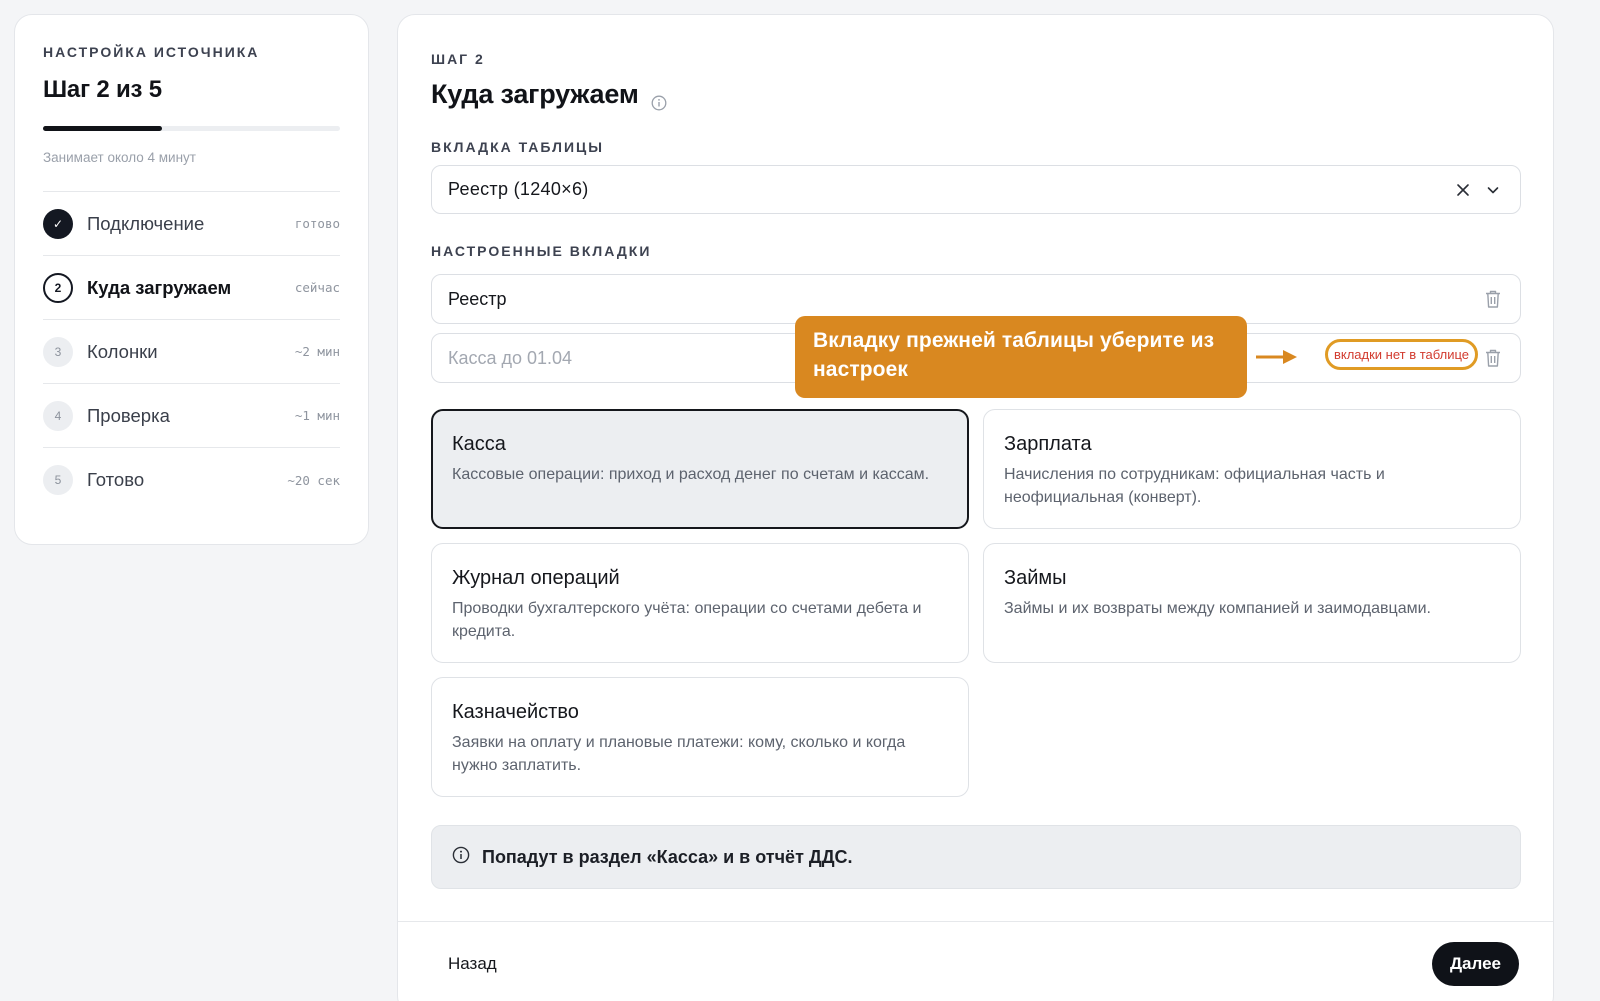 The height and width of the screenshot is (1001, 1600). I want to click on sidebar-eyebrow: НАСТРОЙКА ИСТОЧНИКА, so click(151, 52).